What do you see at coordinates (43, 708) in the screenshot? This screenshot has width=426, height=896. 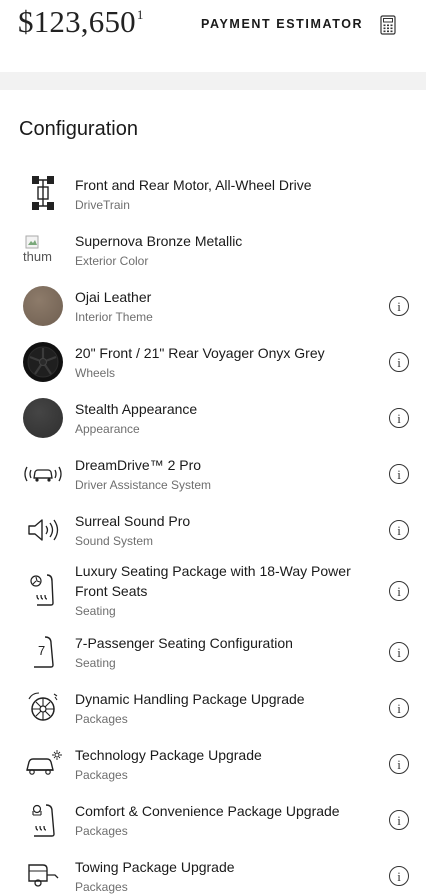 I see `handling-icon` at bounding box center [43, 708].